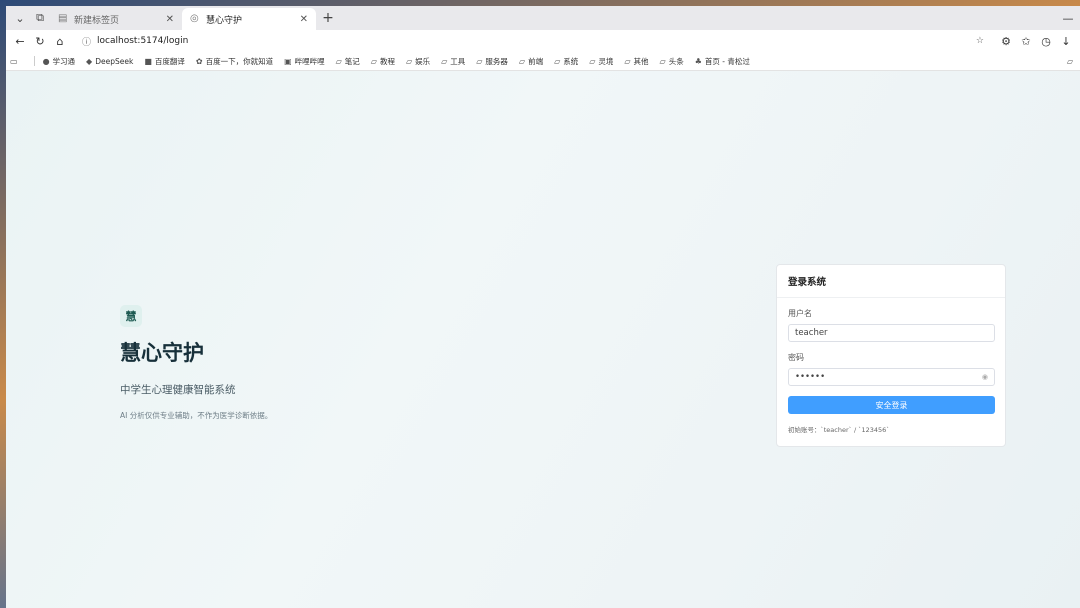 The height and width of the screenshot is (608, 1080). What do you see at coordinates (199, 61) in the screenshot?
I see `site-icon: ✿` at bounding box center [199, 61].